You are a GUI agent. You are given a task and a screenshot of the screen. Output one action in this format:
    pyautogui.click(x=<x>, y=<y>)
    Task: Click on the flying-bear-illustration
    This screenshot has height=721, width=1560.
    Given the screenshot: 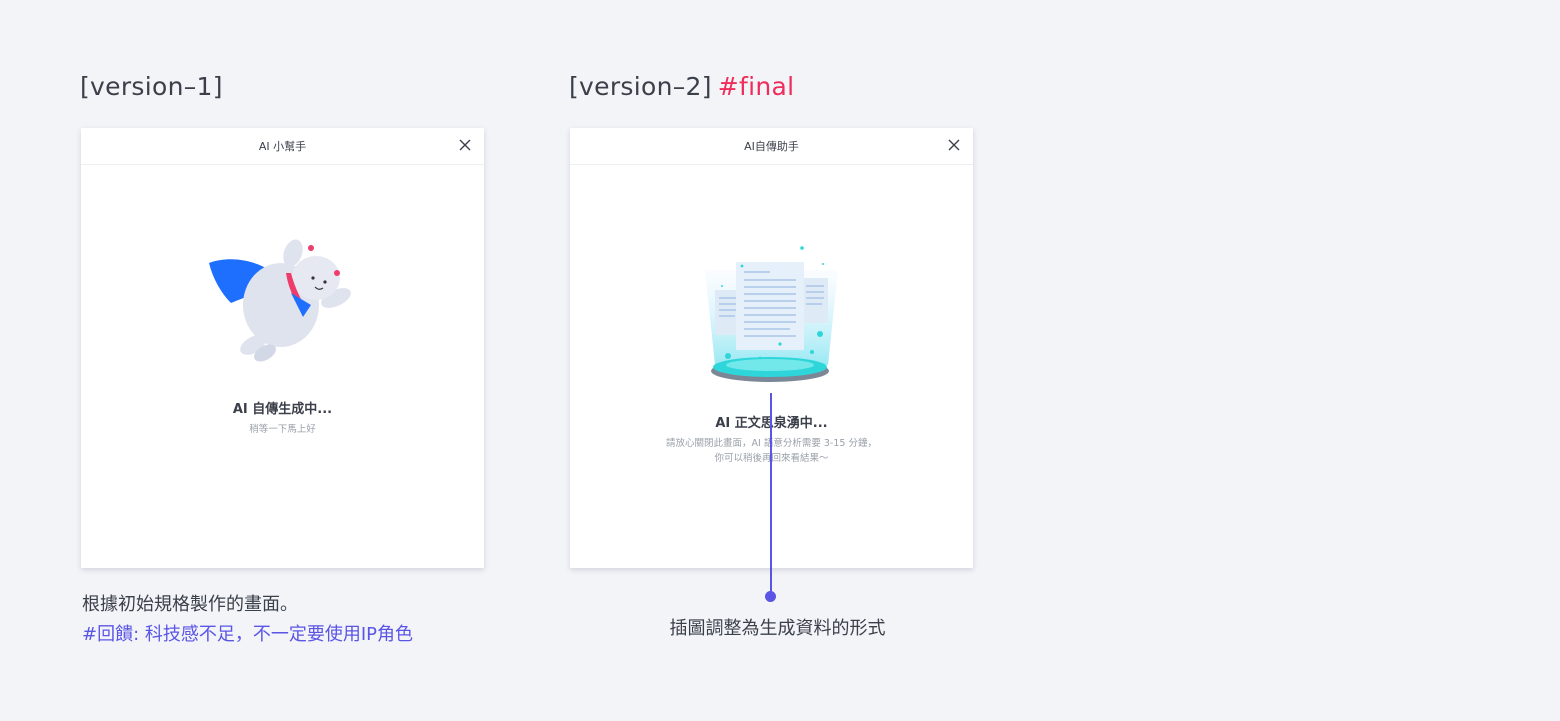 What is the action you would take?
    pyautogui.click(x=280, y=300)
    